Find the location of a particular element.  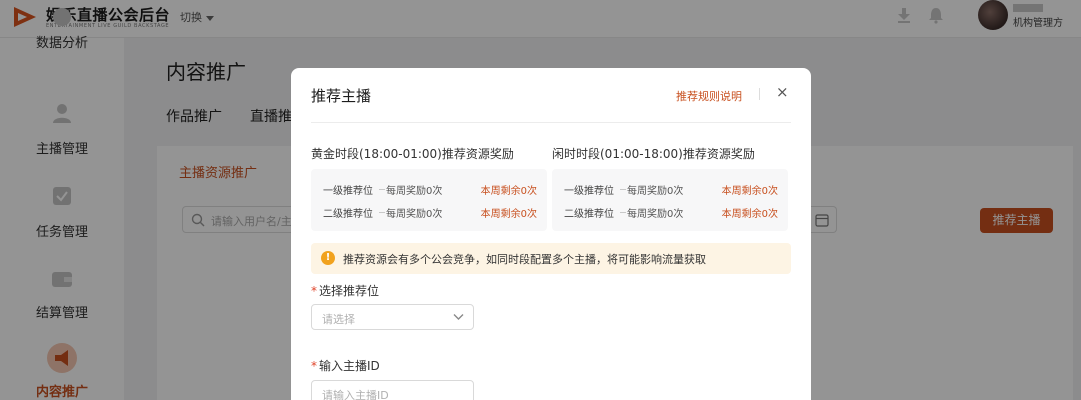

anchor-placeholder: 请输入主播ID is located at coordinates (355, 394).